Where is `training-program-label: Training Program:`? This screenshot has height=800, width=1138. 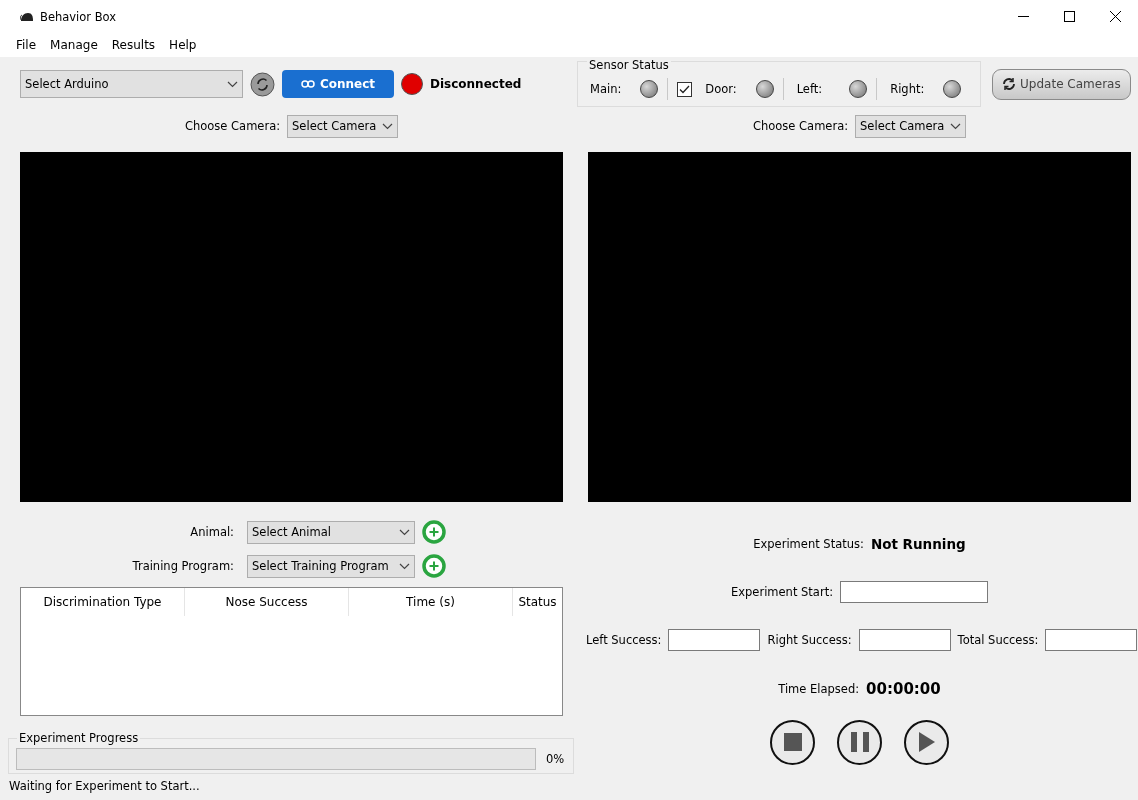
training-program-label: Training Program: is located at coordinates (183, 566).